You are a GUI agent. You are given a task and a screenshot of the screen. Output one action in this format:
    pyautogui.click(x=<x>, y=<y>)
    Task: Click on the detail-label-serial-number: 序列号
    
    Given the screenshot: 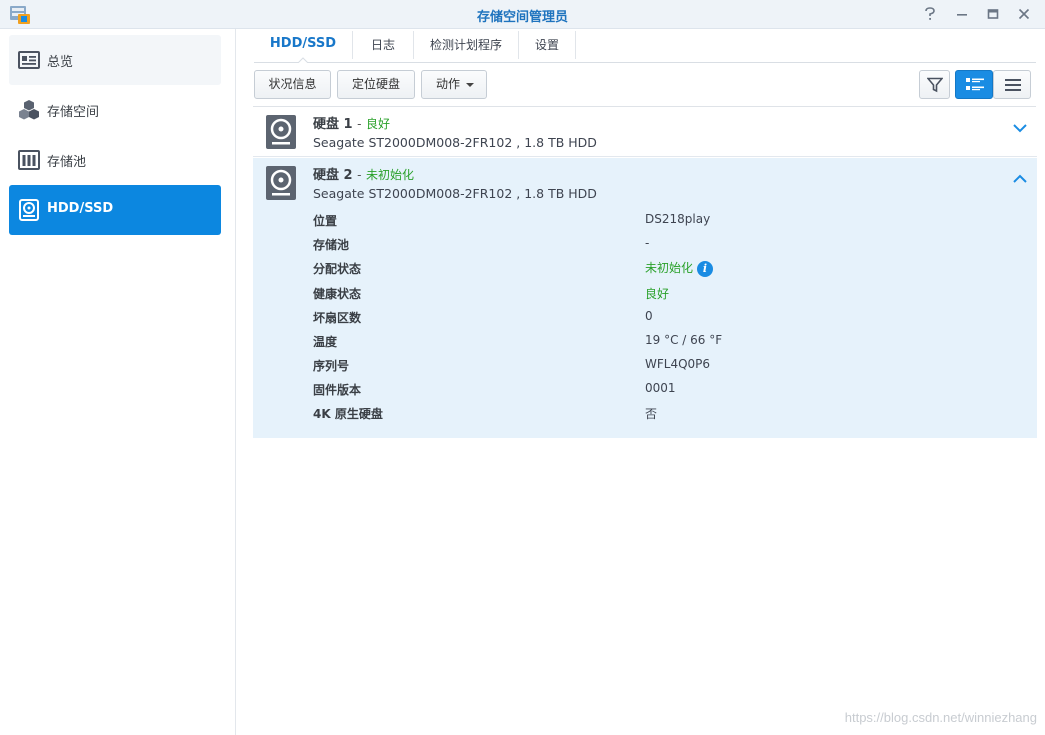 What is the action you would take?
    pyautogui.click(x=331, y=366)
    